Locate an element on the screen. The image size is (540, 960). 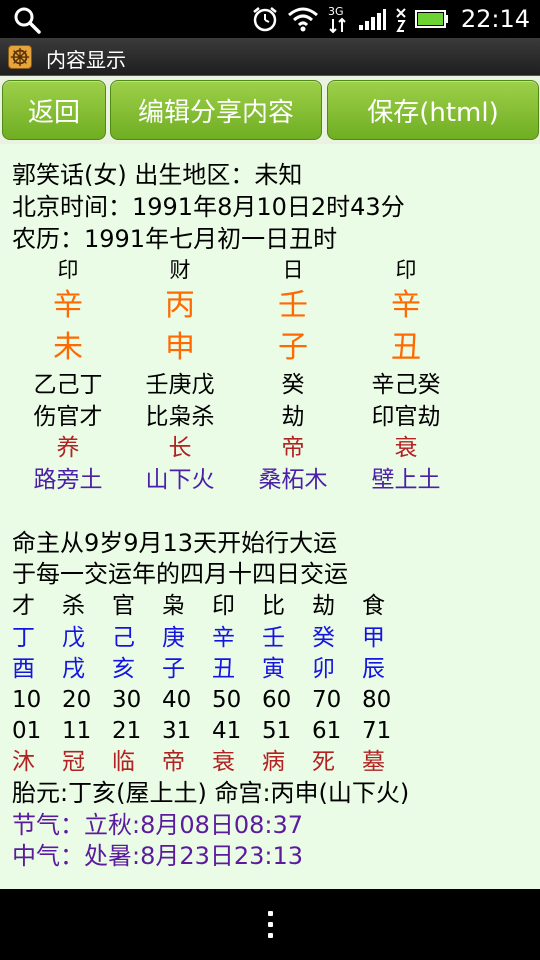
dayun-age: 40 is located at coordinates (177, 700).